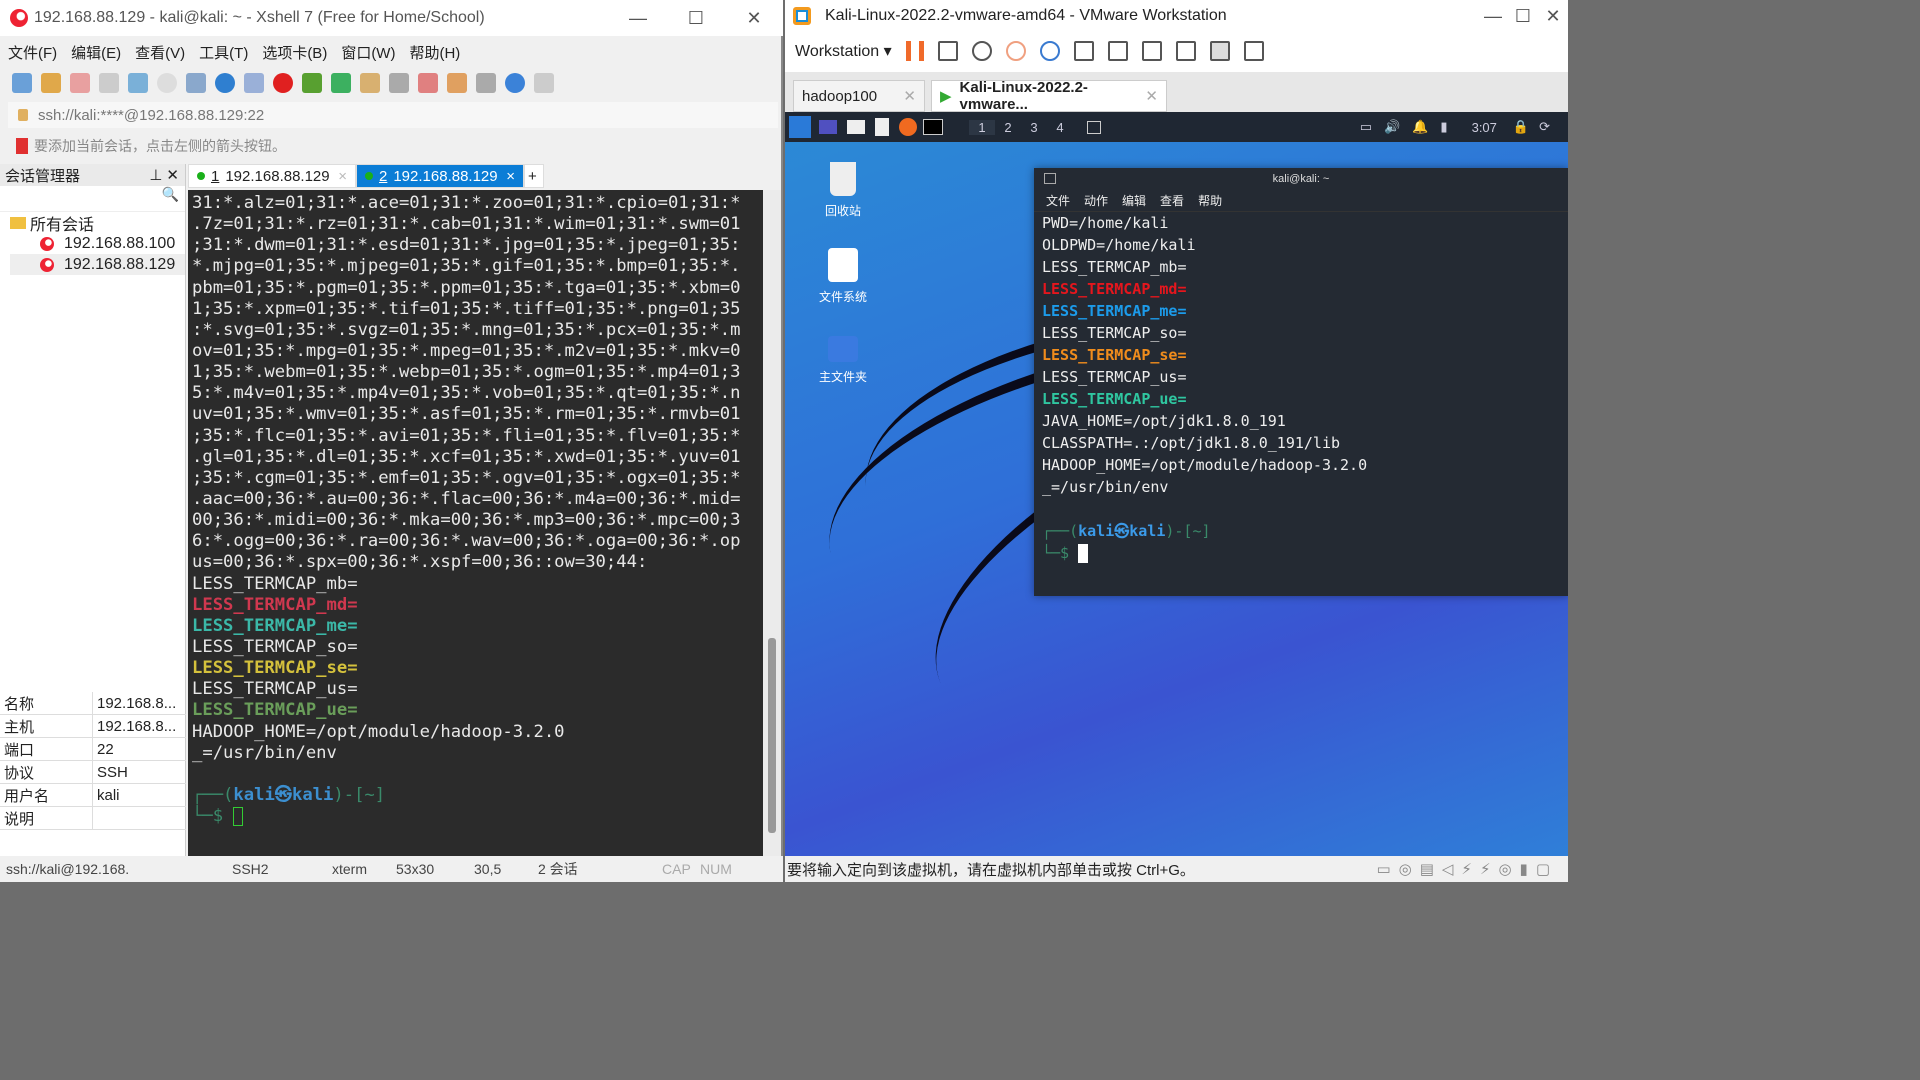 This screenshot has height=1080, width=1920. I want to click on menu-tools: 工具(T), so click(223, 52).